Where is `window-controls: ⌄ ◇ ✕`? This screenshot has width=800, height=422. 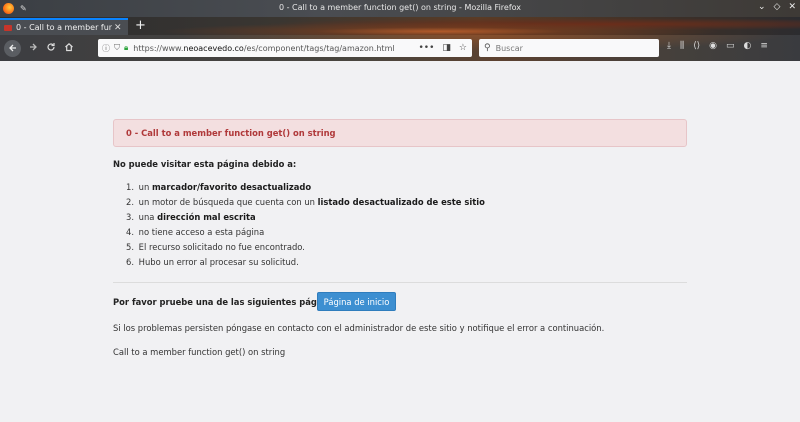
window-controls: ⌄ ◇ ✕ is located at coordinates (777, 7).